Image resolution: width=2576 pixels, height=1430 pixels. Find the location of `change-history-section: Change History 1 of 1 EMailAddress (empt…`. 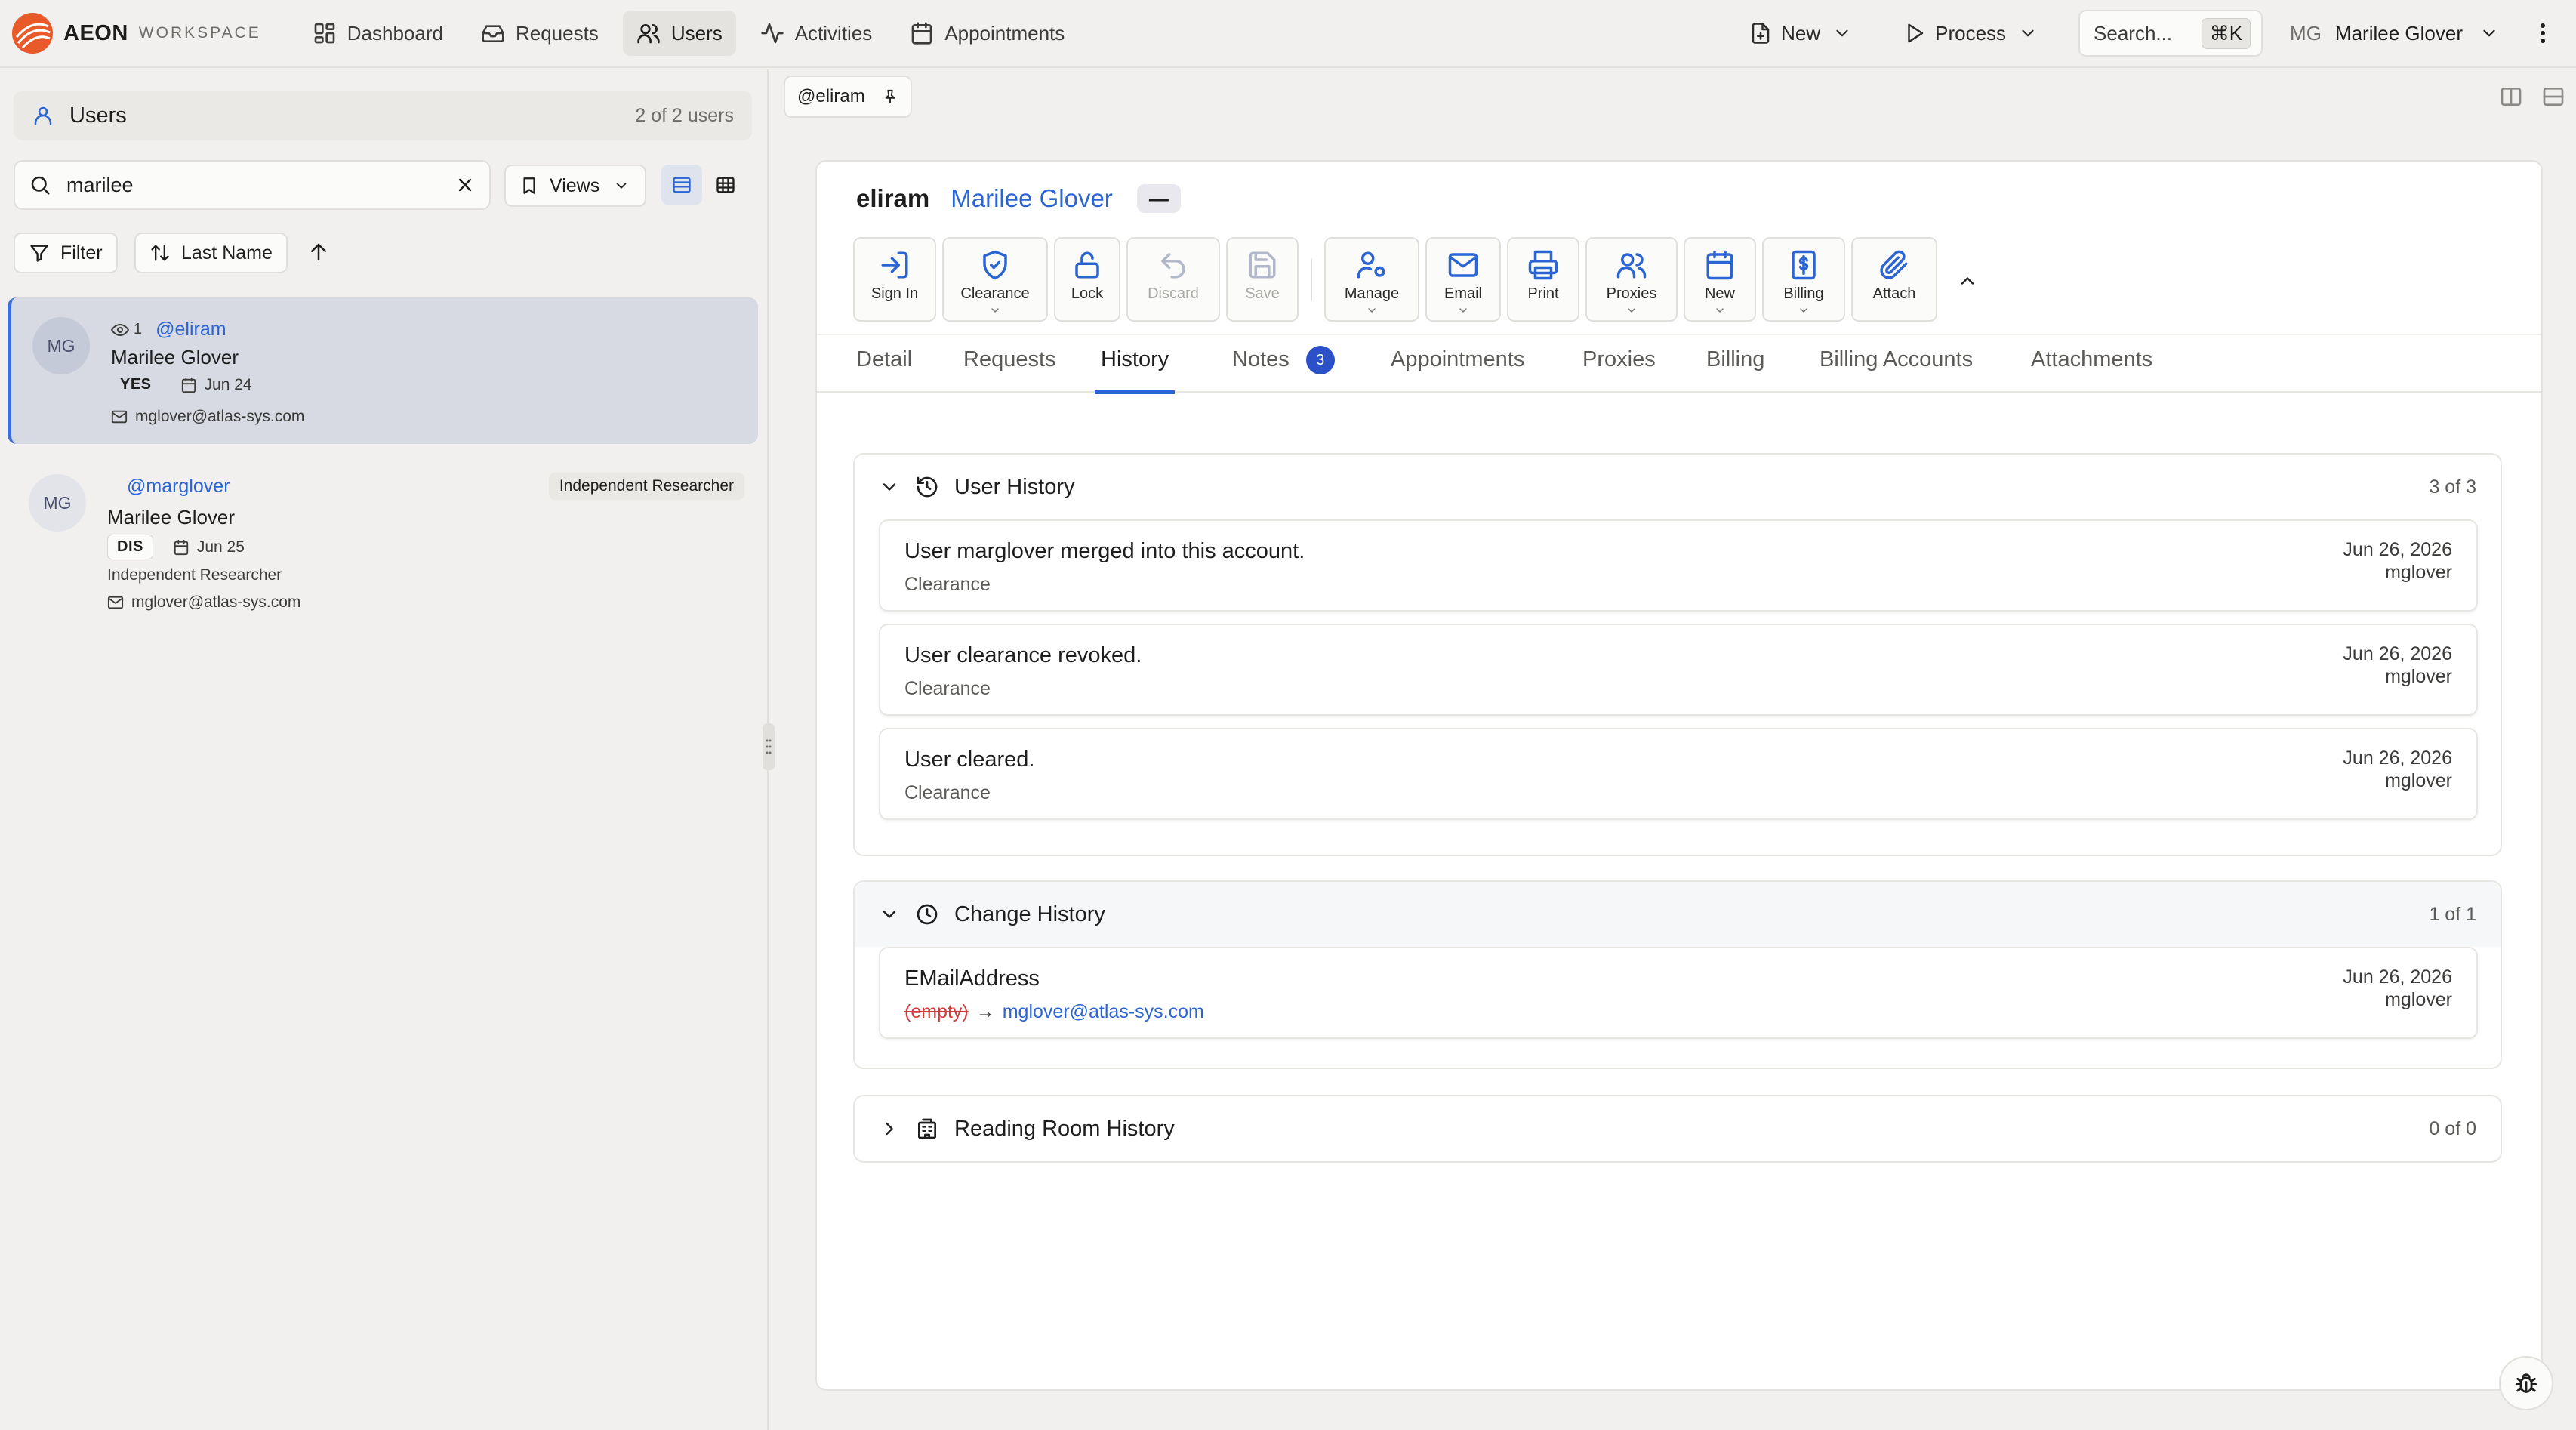

change-history-section: Change History 1 of 1 EMailAddress (empt… is located at coordinates (1678, 974).